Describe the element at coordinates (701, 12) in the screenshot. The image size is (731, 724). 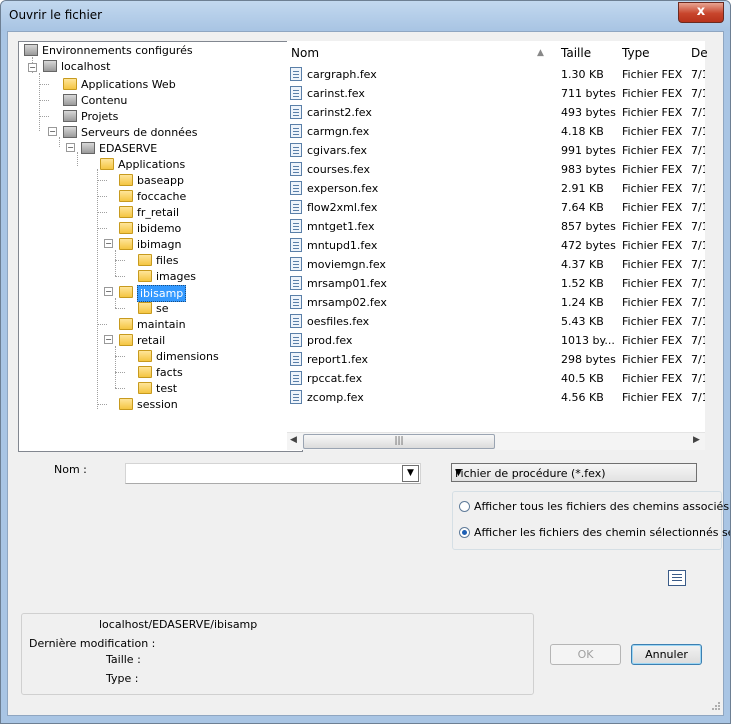
I see `close-button: x` at that location.